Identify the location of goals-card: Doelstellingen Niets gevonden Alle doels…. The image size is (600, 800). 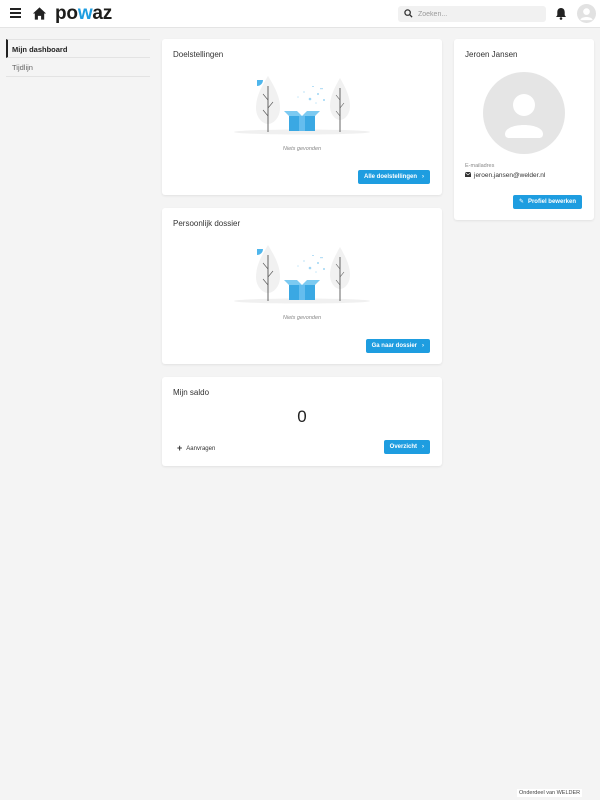
(302, 117).